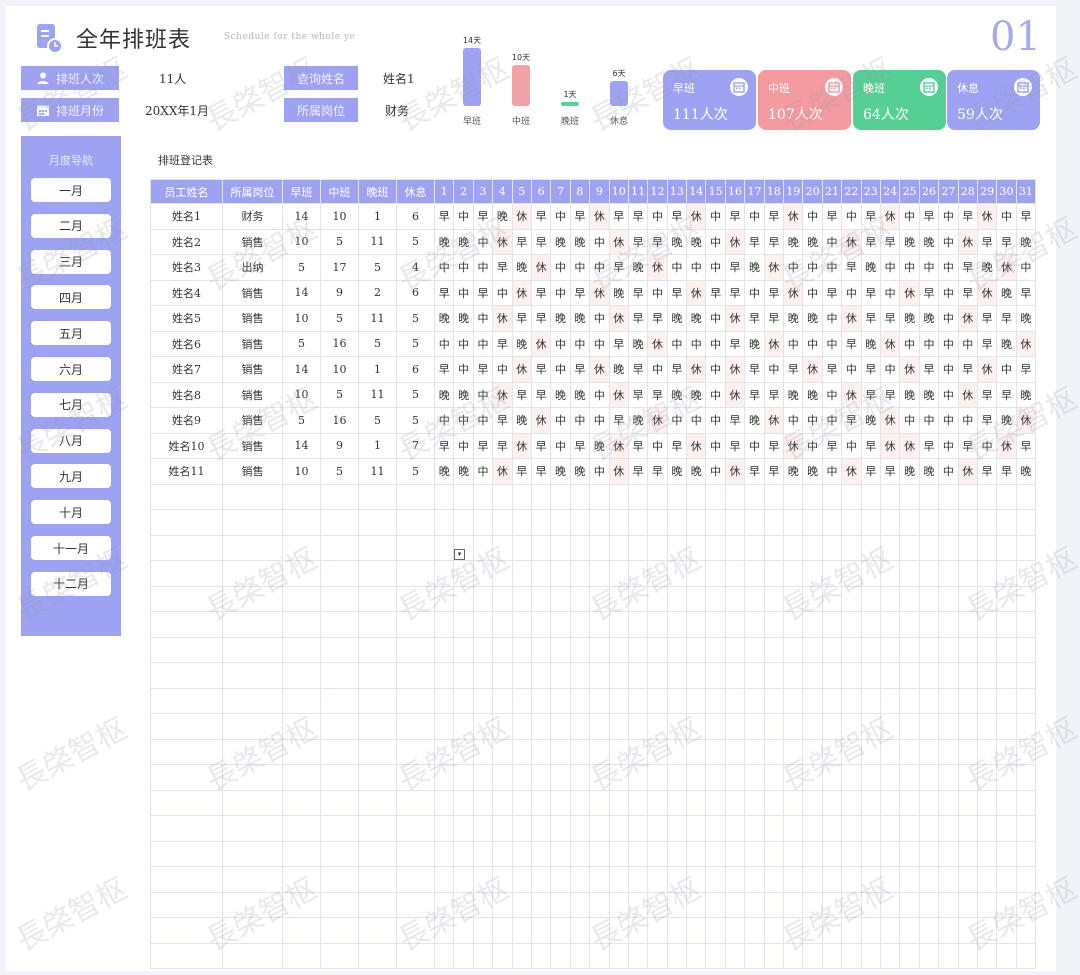  Describe the element at coordinates (71, 404) in the screenshot. I see `month-button-7: 七月` at that location.